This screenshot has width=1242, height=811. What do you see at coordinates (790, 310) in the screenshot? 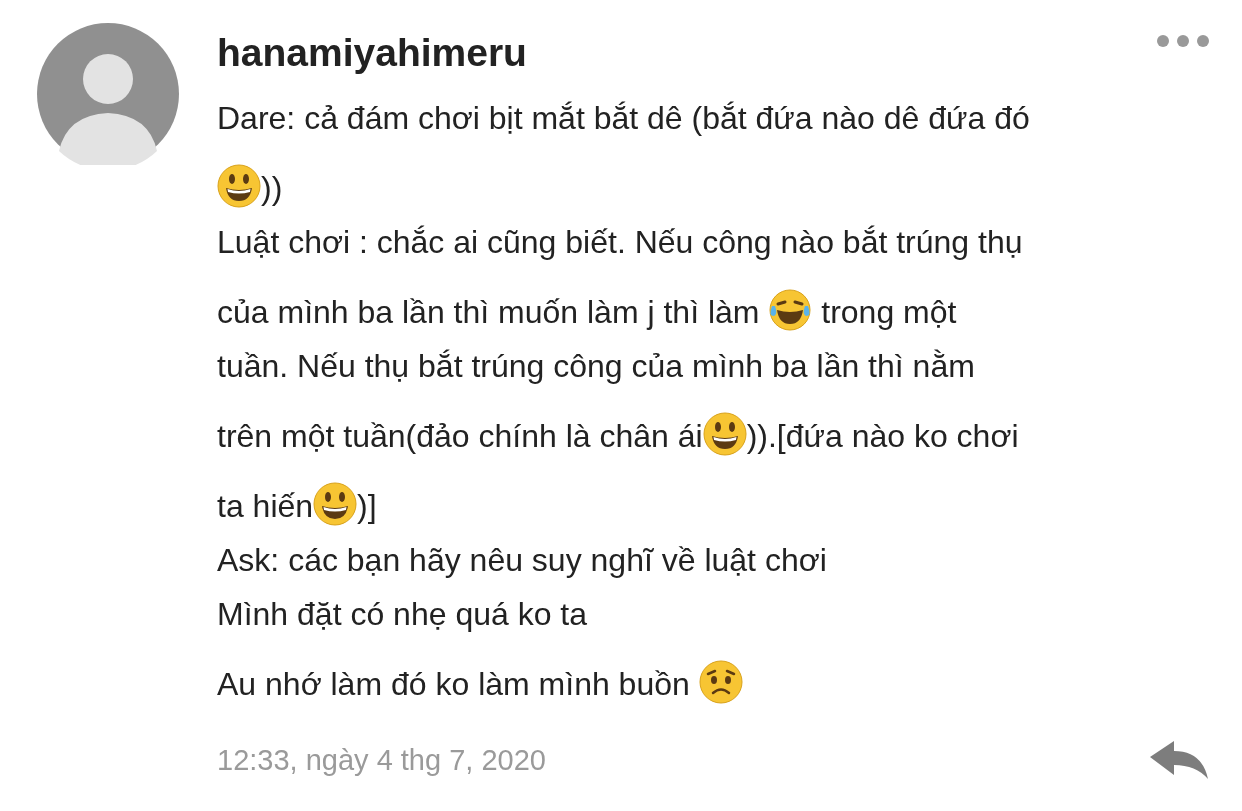
I see `laughing-tears-emoji-icon` at bounding box center [790, 310].